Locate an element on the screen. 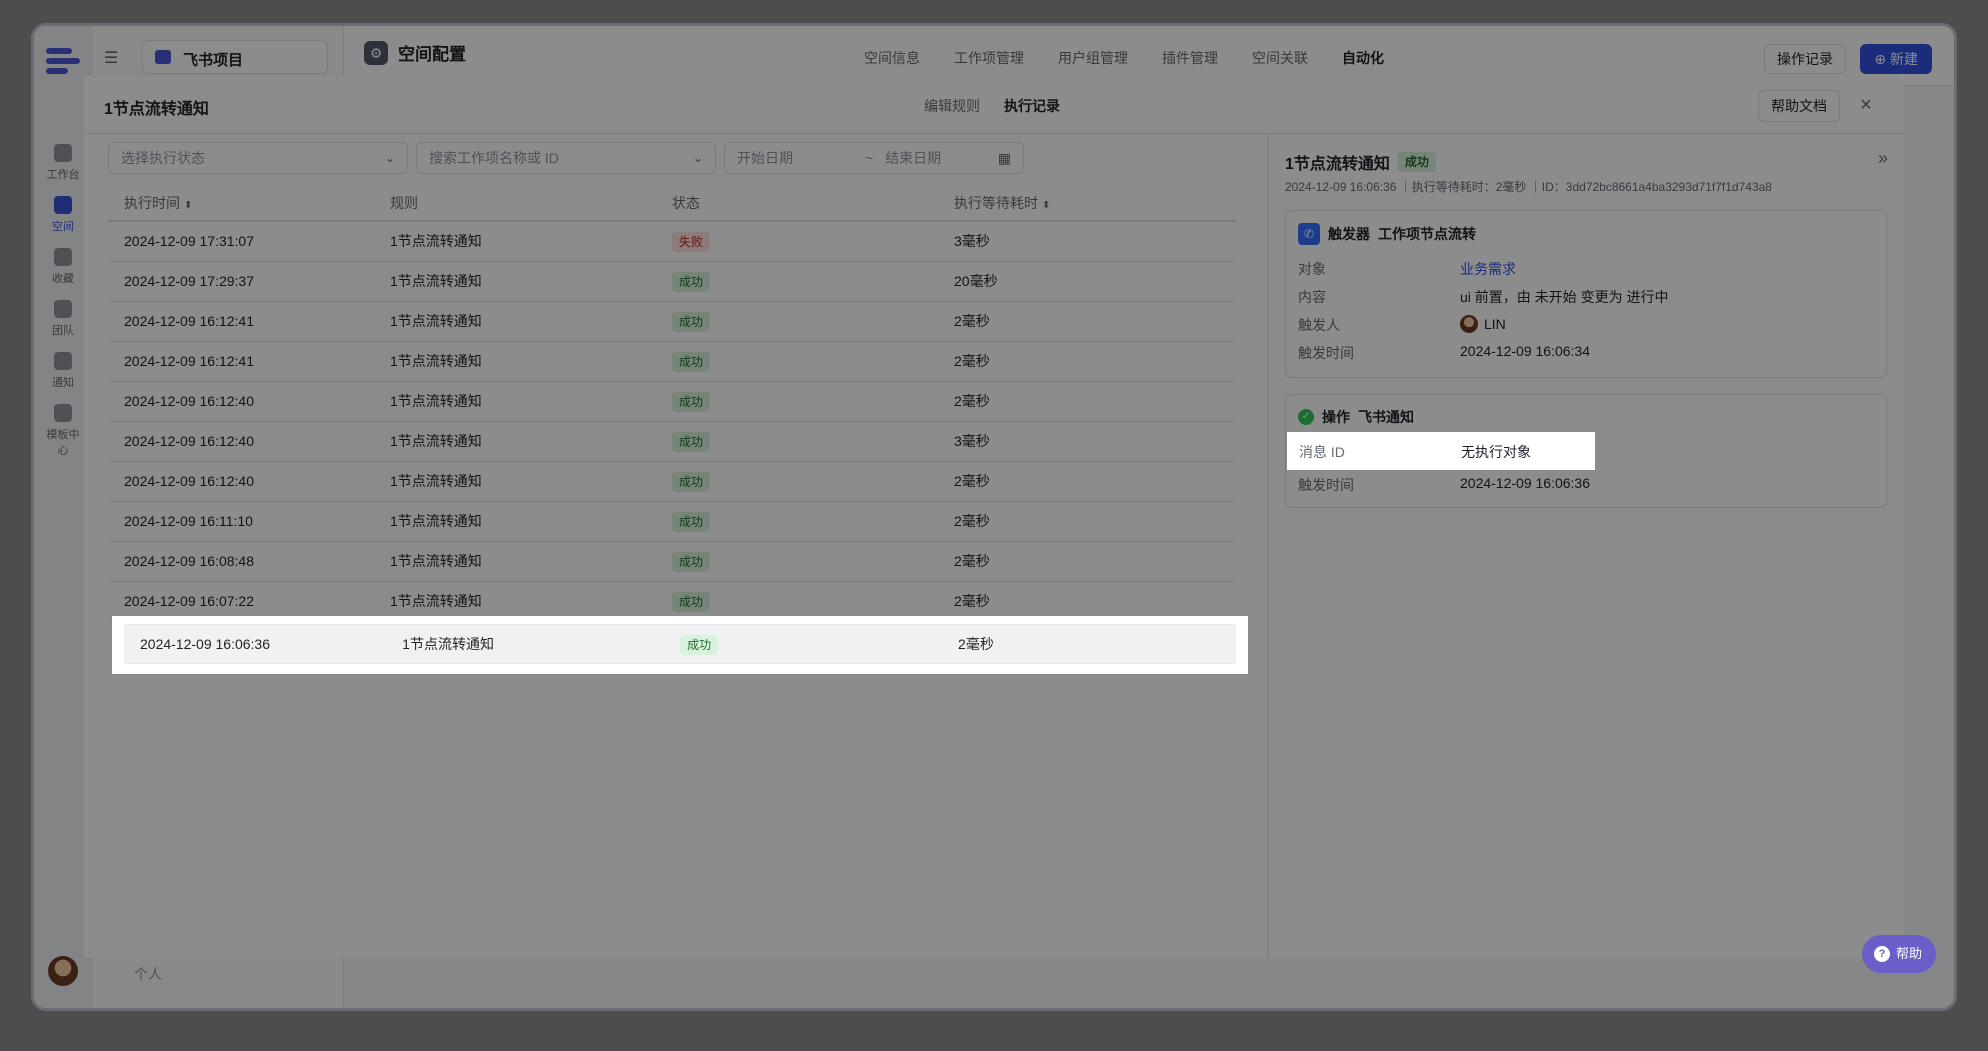 The height and width of the screenshot is (1051, 1988). operation-time-row: 触发时间 2024-12-09 16:06:36 is located at coordinates (1444, 484).